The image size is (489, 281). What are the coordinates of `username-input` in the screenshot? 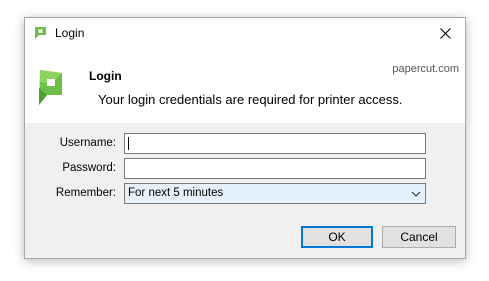 It's located at (275, 143).